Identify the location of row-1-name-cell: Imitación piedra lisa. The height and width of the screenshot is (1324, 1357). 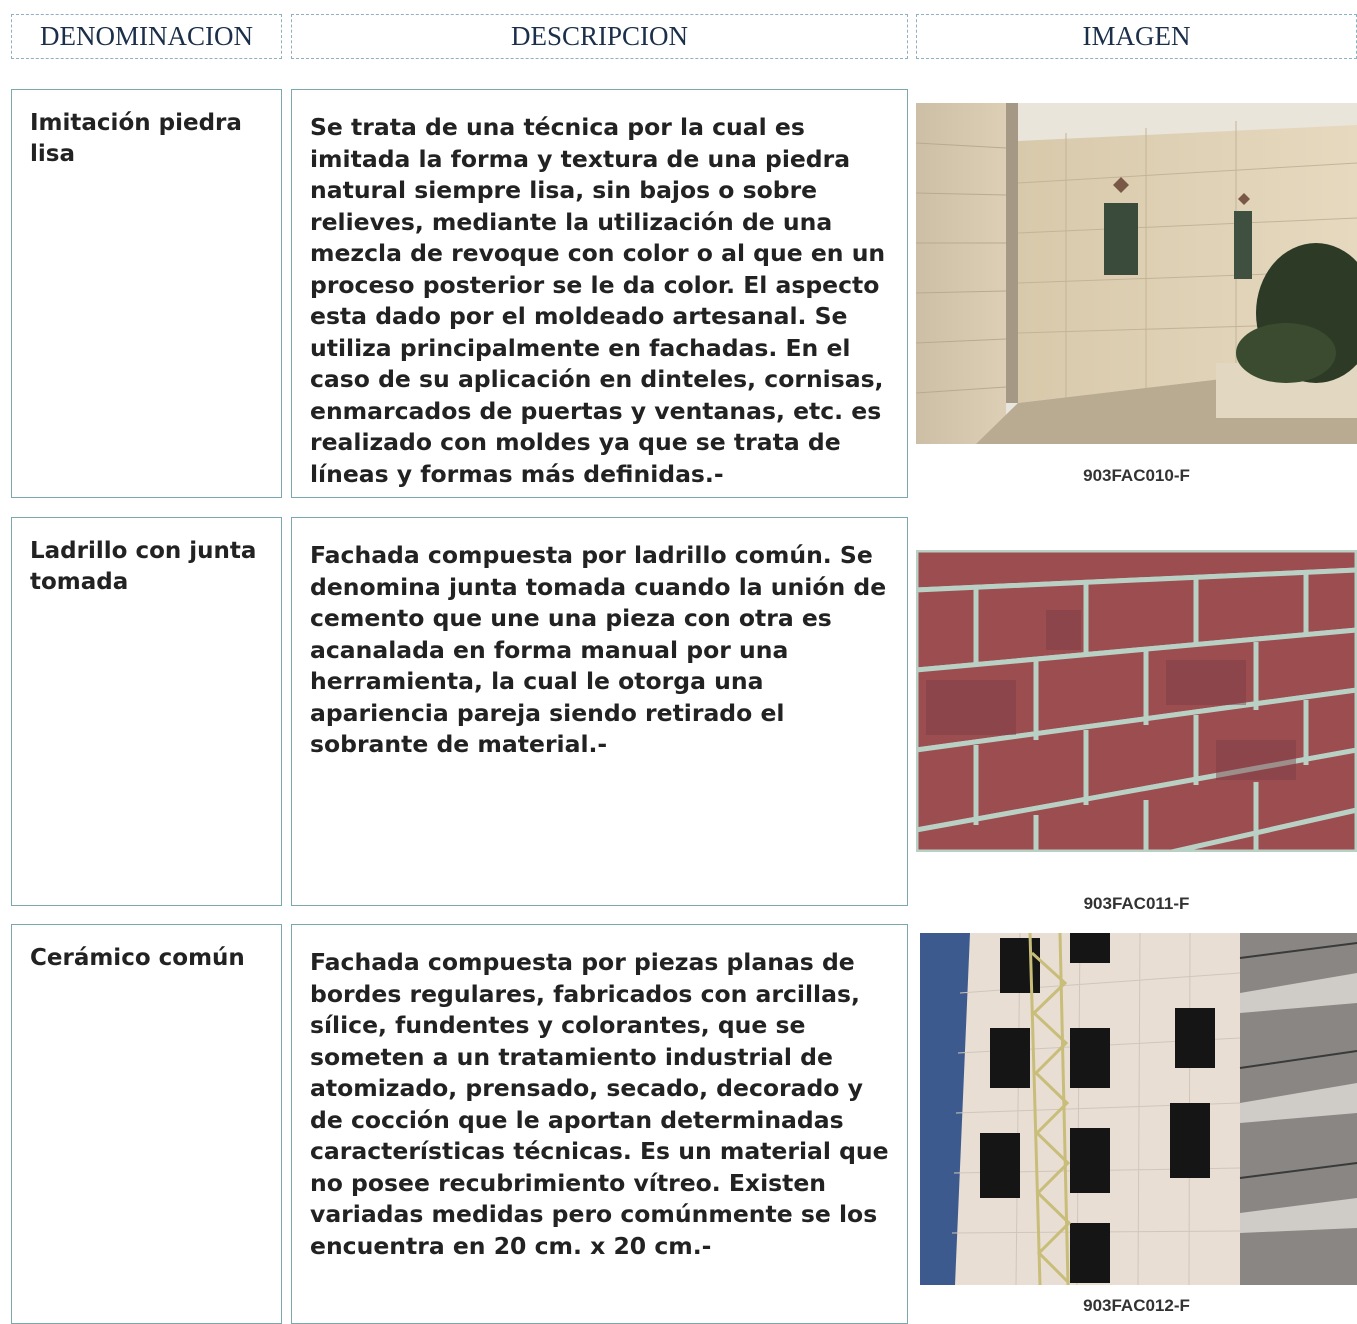
(146, 293).